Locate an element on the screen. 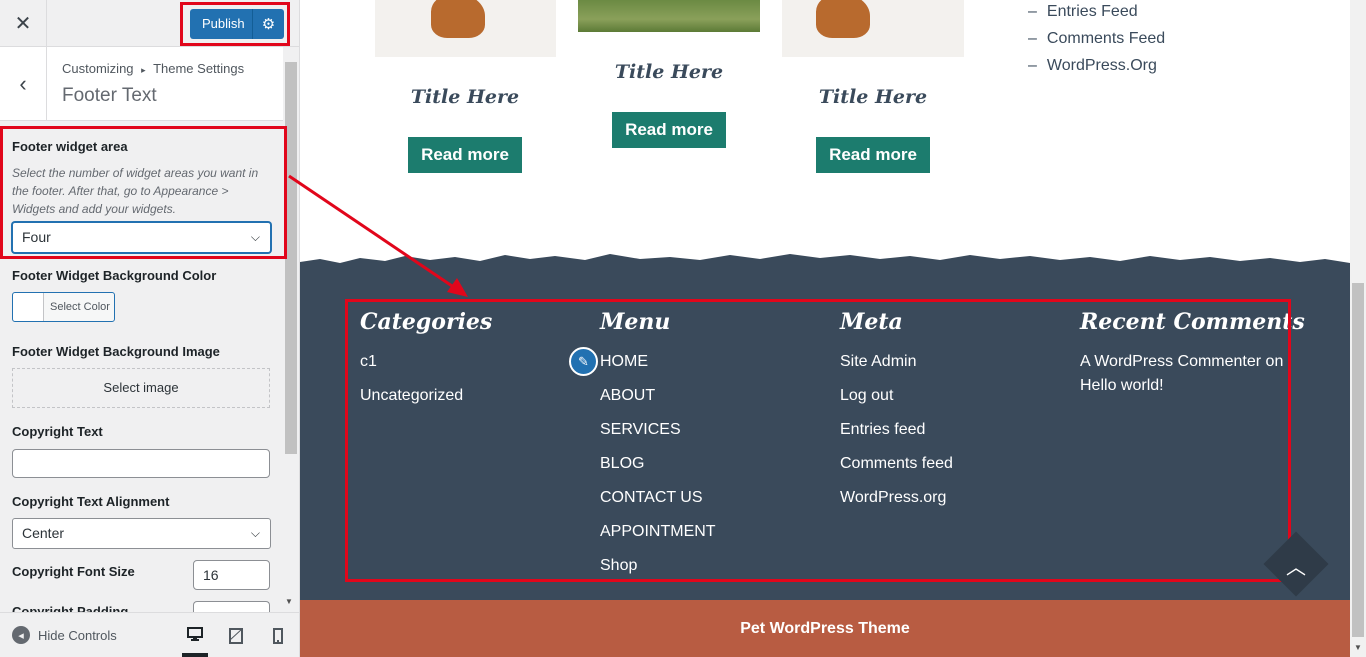 This screenshot has width=1366, height=657. read-more-button-1: Read more is located at coordinates (465, 155).